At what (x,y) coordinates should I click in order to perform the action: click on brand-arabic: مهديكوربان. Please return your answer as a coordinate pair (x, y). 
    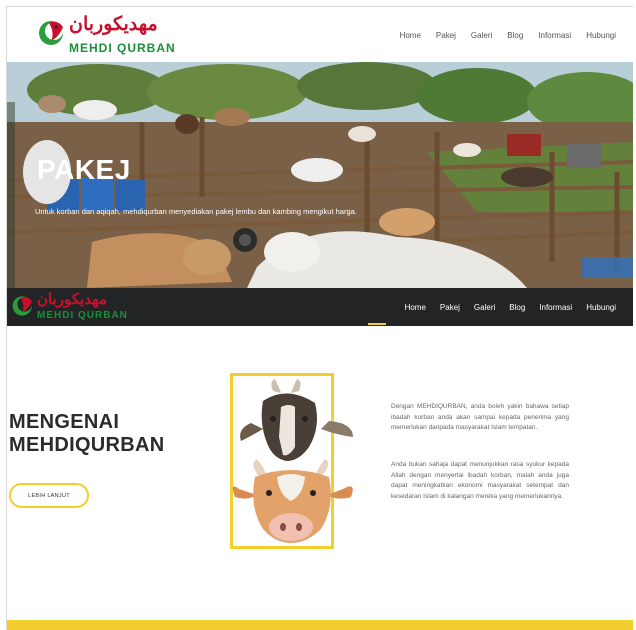
    Looking at the image, I should click on (113, 24).